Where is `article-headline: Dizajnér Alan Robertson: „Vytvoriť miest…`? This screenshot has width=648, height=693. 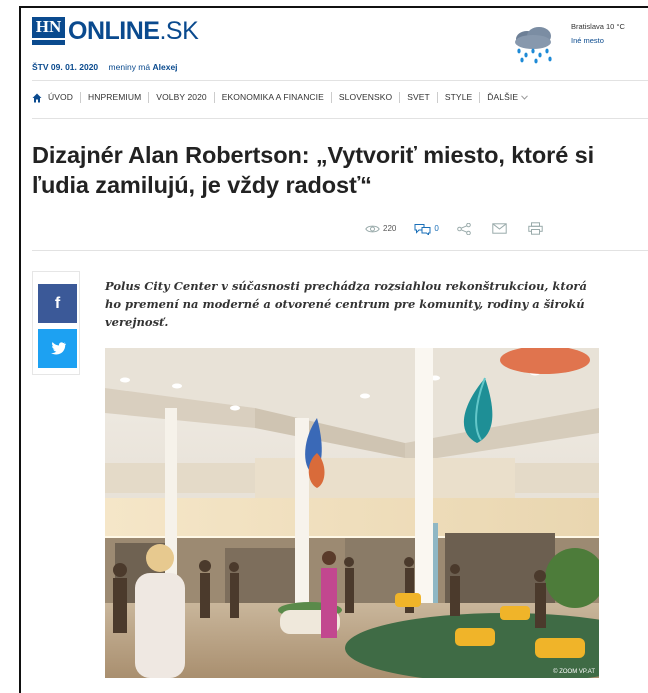 article-headline: Dizajnér Alan Robertson: „Vytvoriť miest… is located at coordinates (313, 170).